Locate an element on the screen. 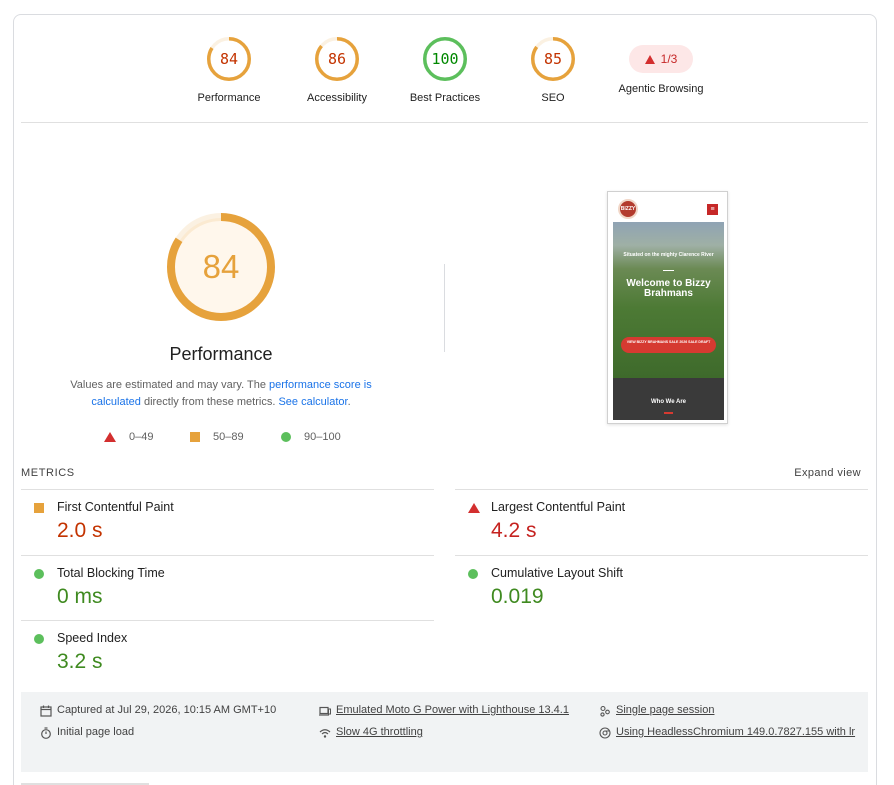  throttling-link: Slow 4G throttling is located at coordinates (379, 732).